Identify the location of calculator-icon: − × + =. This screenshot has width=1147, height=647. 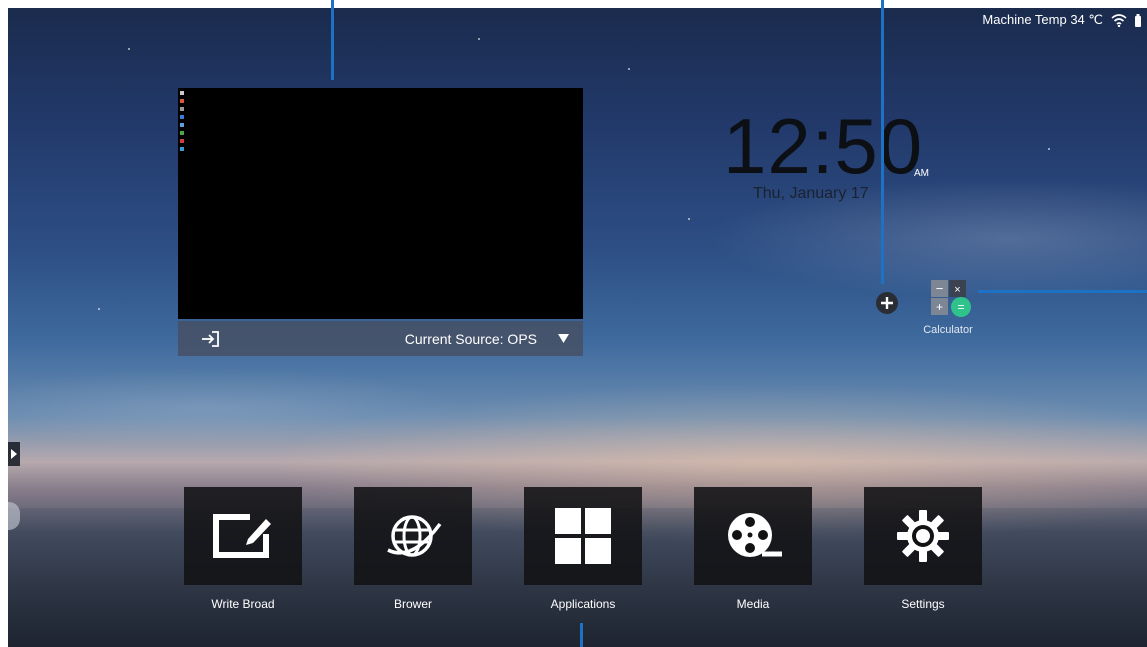
(951, 298).